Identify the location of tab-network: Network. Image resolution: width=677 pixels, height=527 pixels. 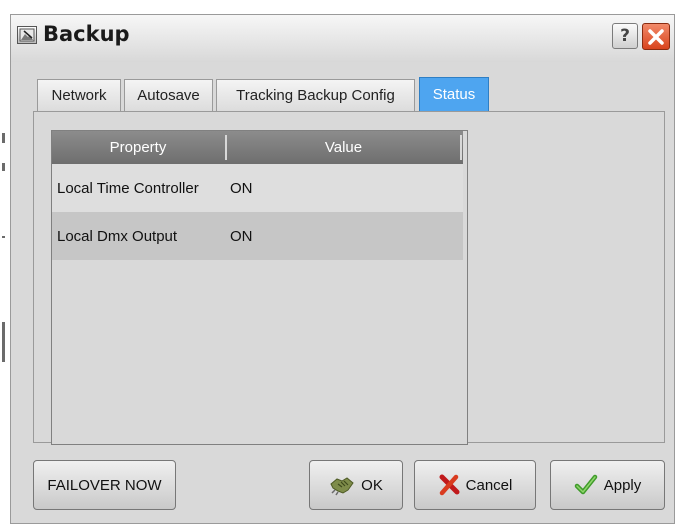
(79, 95).